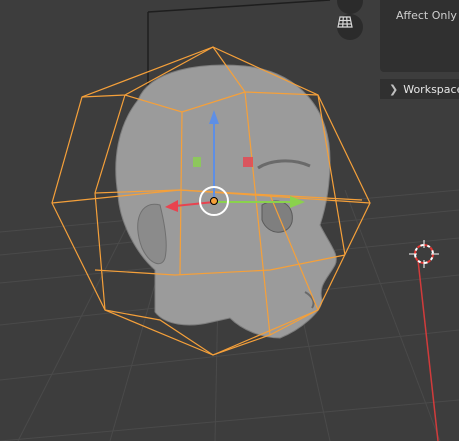 The height and width of the screenshot is (441, 459). I want to click on workspace-label: Workspace, so click(431, 89).